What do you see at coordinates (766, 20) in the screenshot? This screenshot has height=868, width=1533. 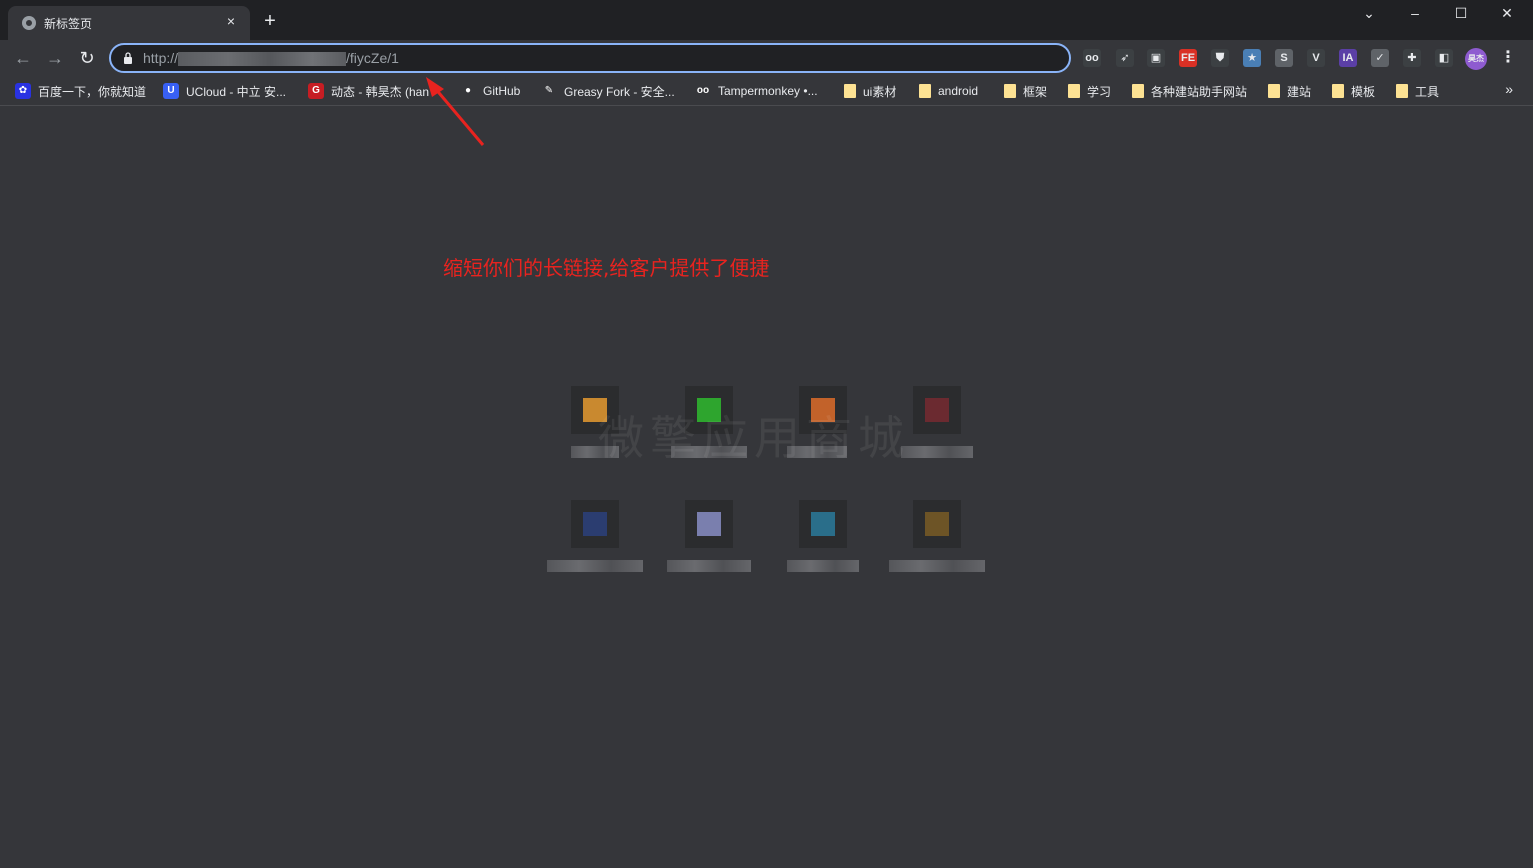 I see `tab-strip: 新标签页 × + ⌄ – ☐ ✕` at bounding box center [766, 20].